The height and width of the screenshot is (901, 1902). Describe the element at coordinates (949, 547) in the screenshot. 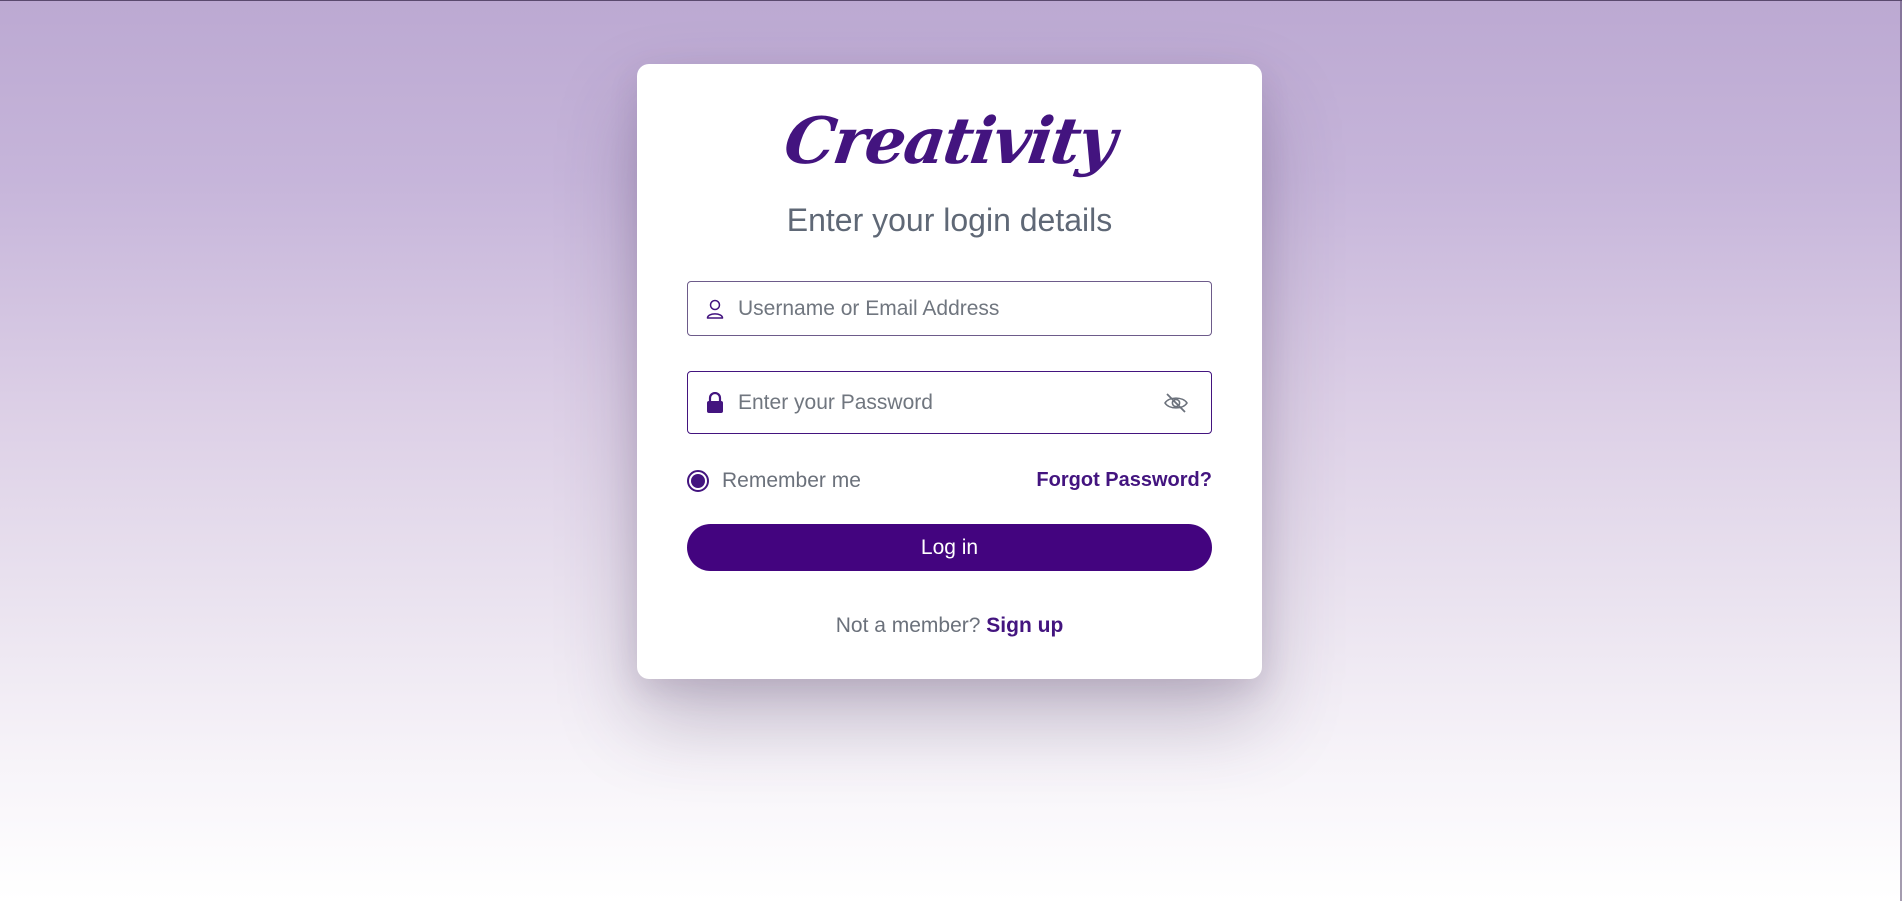

I see `login-button: Log in` at that location.